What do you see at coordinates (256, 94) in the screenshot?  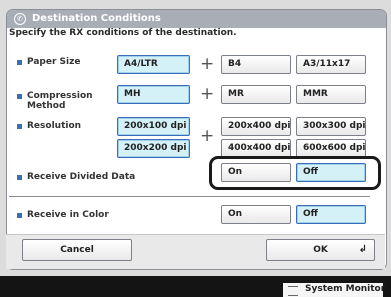 I see `compression-mr-button: MR` at bounding box center [256, 94].